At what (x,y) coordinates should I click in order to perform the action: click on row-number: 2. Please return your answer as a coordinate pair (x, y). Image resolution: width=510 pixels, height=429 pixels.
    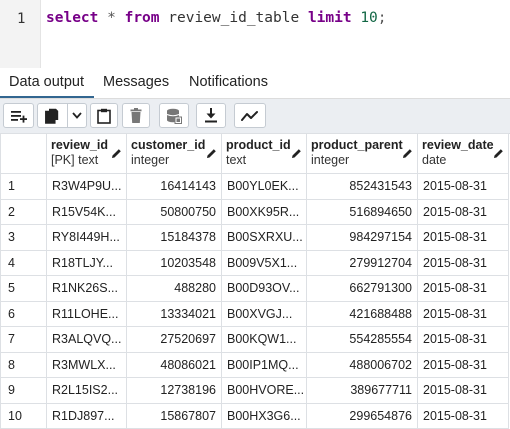
    Looking at the image, I should click on (23, 211).